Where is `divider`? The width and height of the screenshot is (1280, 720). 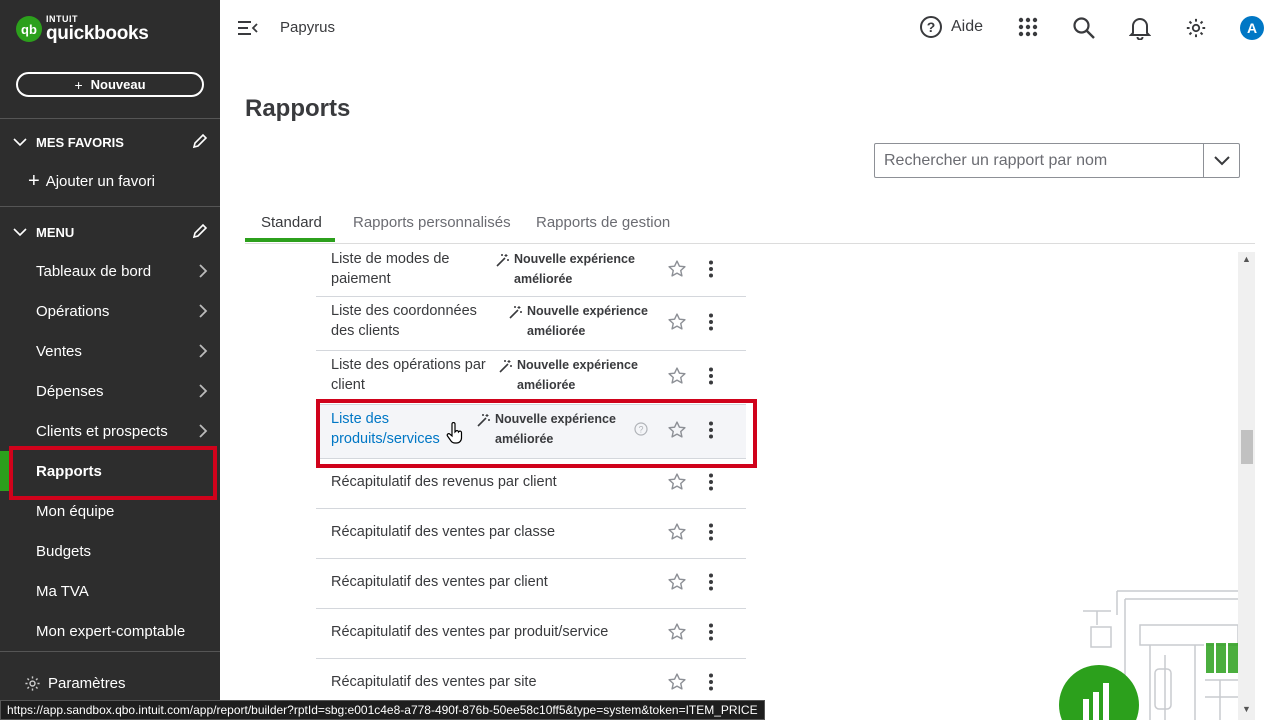
divider is located at coordinates (110, 118).